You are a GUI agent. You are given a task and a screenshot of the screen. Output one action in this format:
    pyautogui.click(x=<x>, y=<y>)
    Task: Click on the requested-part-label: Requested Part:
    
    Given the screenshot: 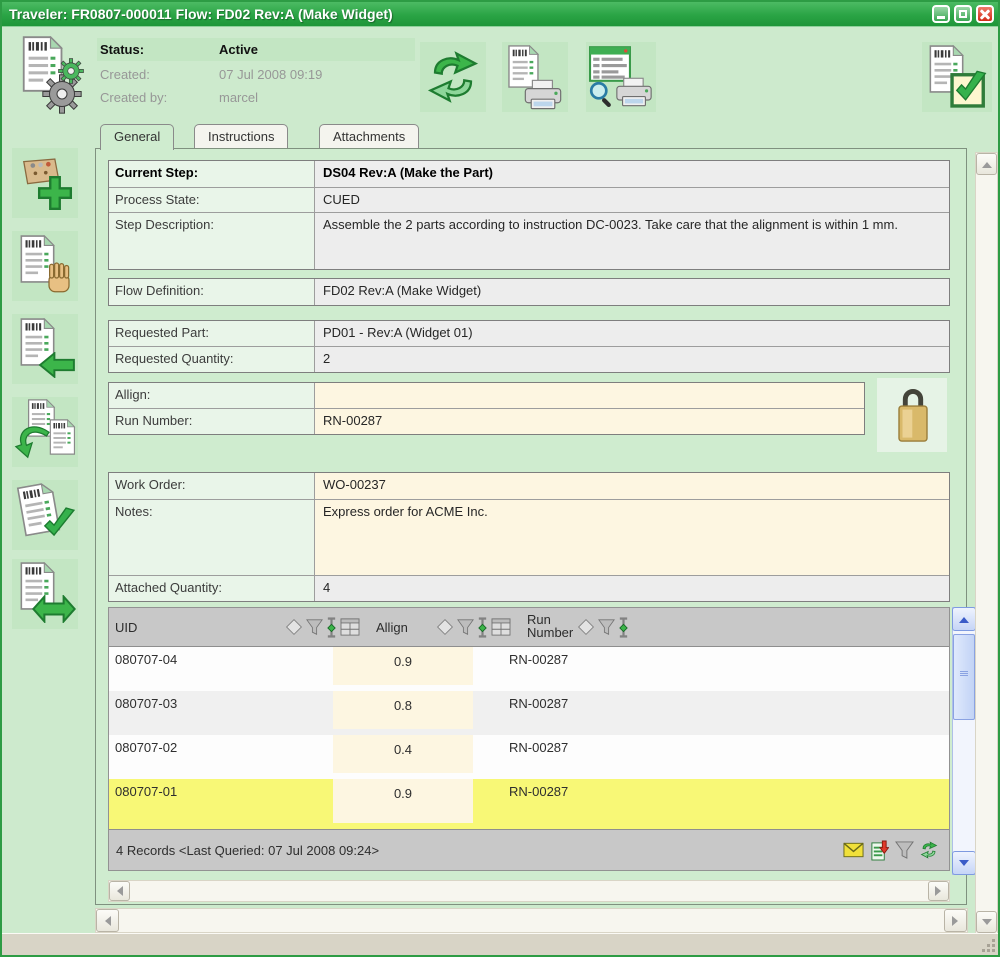 What is the action you would take?
    pyautogui.click(x=212, y=333)
    